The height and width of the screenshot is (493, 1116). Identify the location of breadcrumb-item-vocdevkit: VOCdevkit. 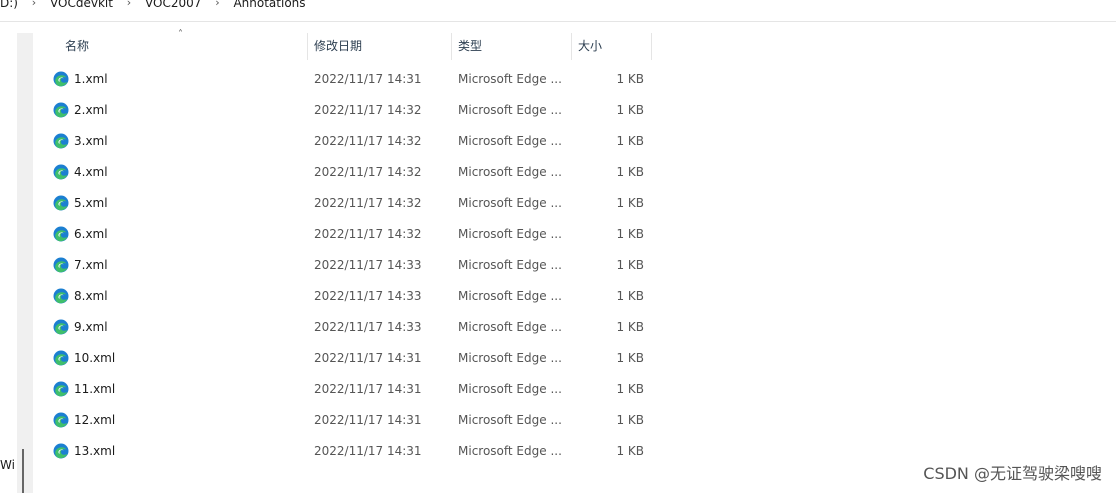
(81, 5).